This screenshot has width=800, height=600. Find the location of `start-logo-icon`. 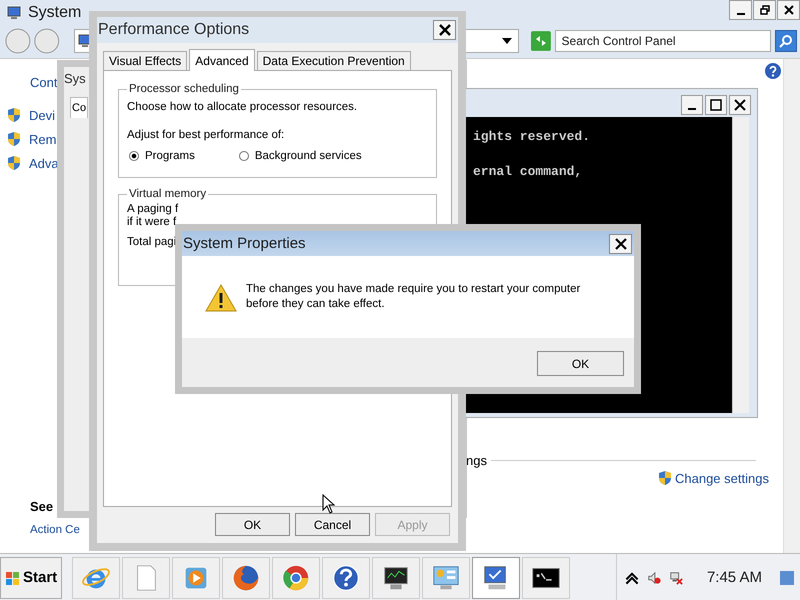

start-logo-icon is located at coordinates (13, 578).